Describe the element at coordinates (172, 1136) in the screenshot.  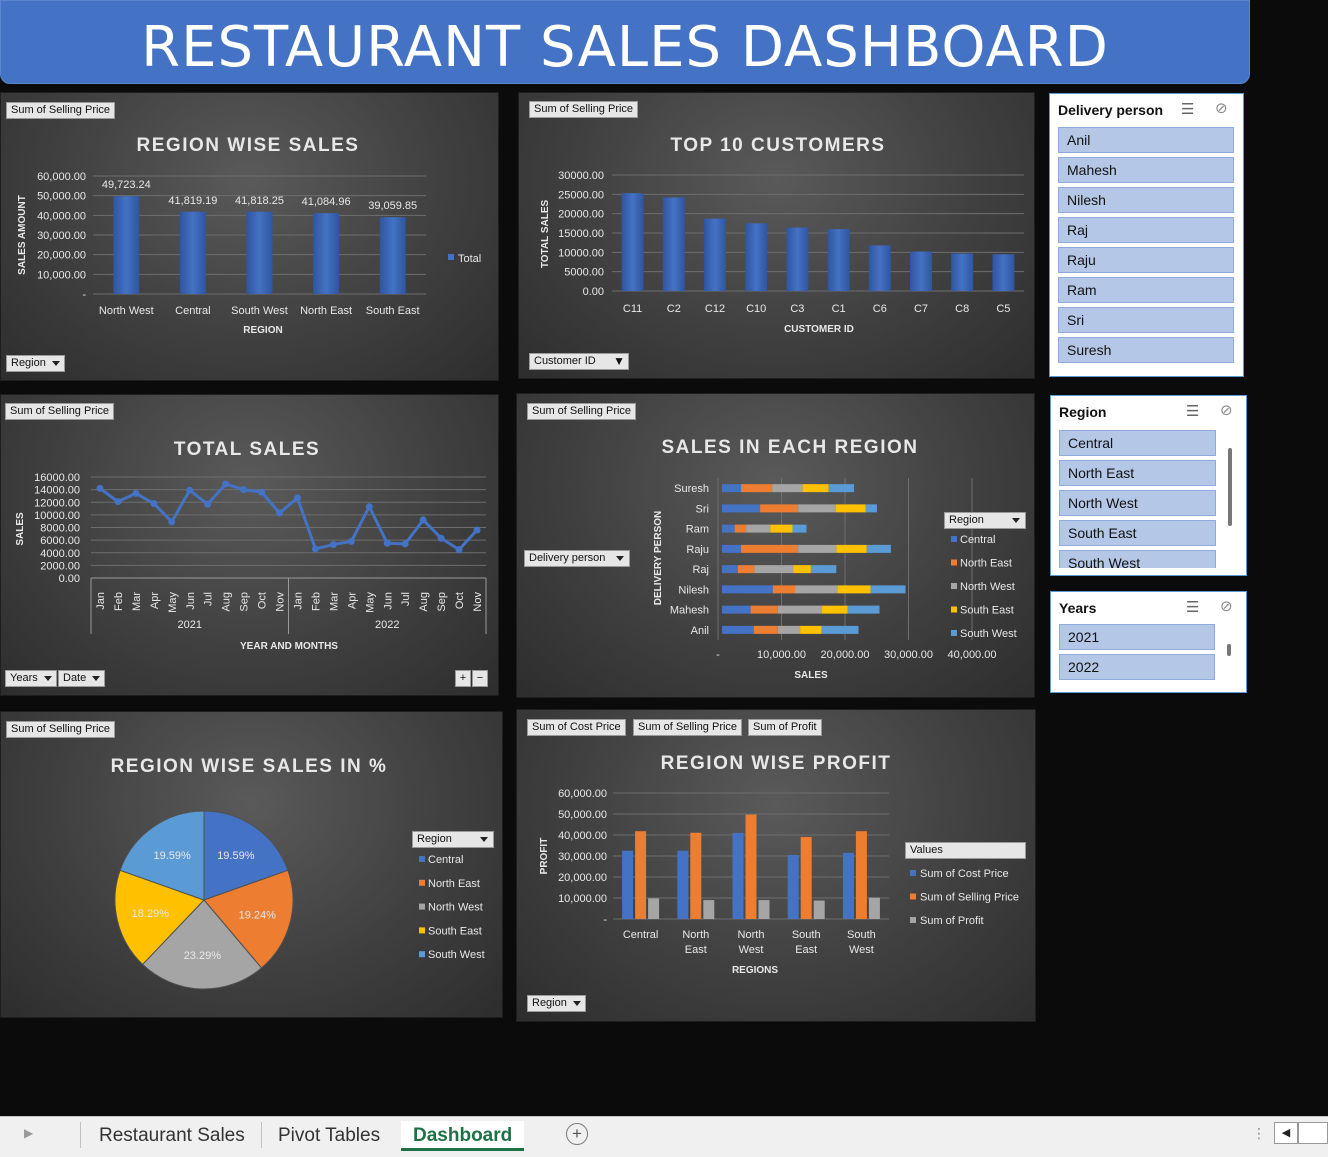
I see `tab-restaurant-sales: Restaurant Sales` at that location.